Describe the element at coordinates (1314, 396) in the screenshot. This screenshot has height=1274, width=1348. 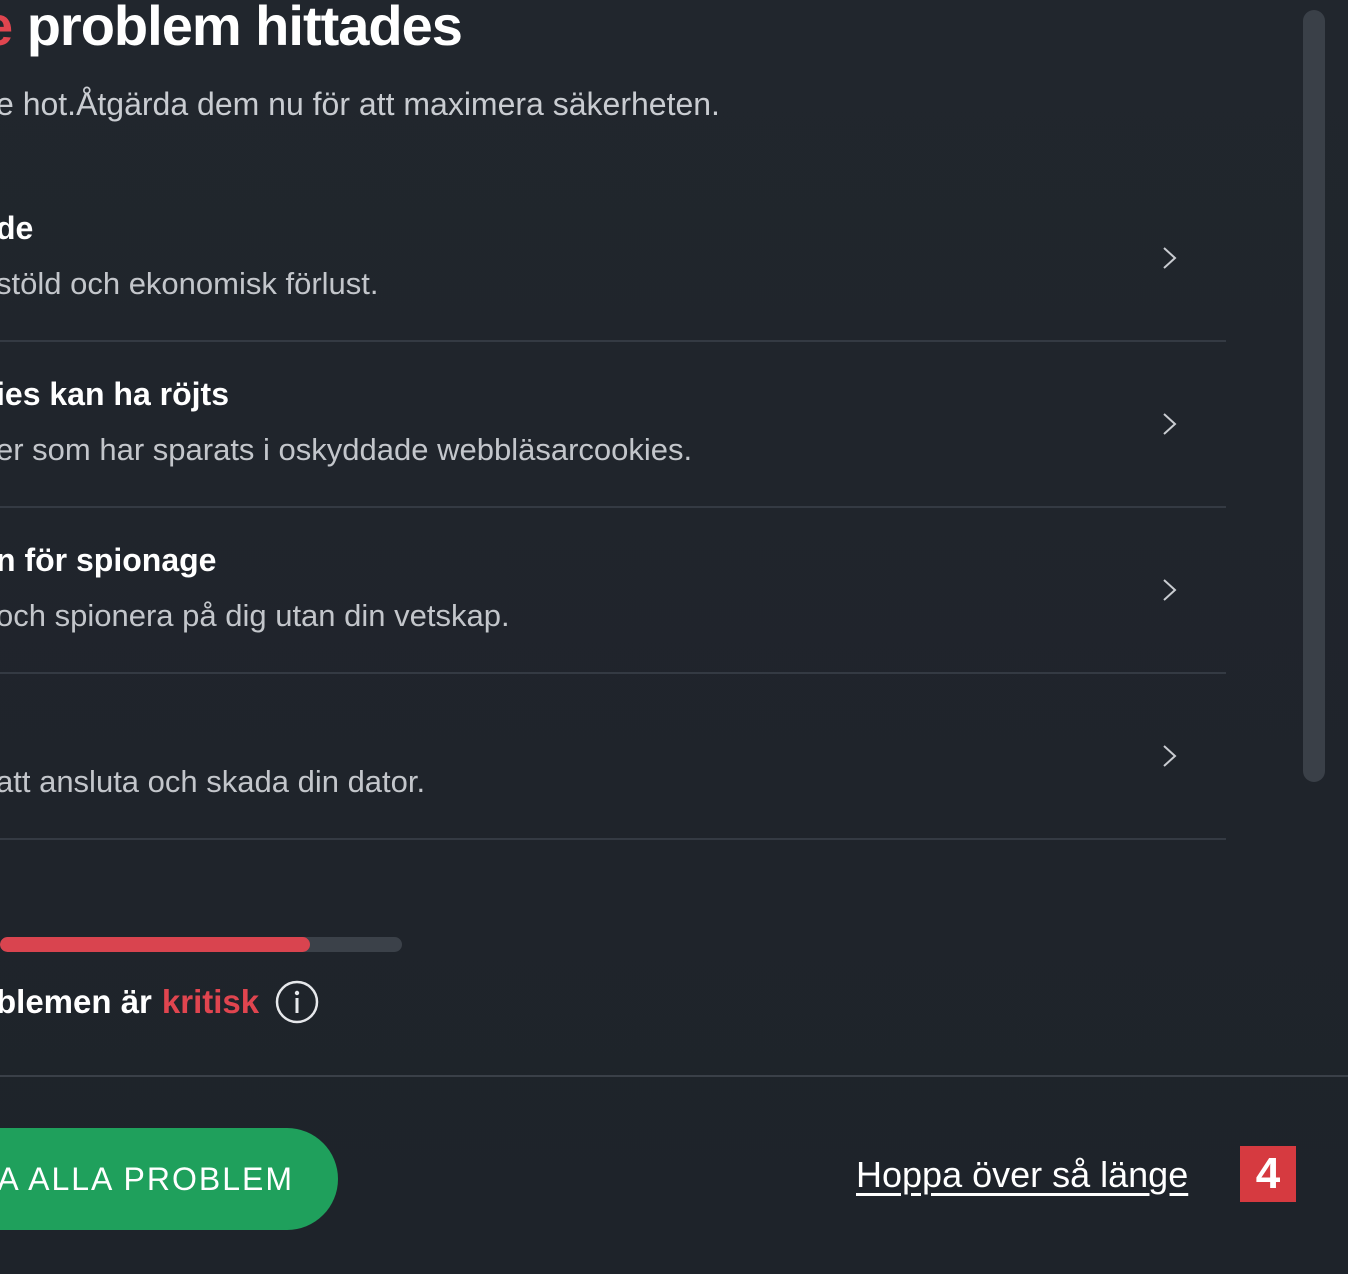
I see `scrollbar-thumb` at that location.